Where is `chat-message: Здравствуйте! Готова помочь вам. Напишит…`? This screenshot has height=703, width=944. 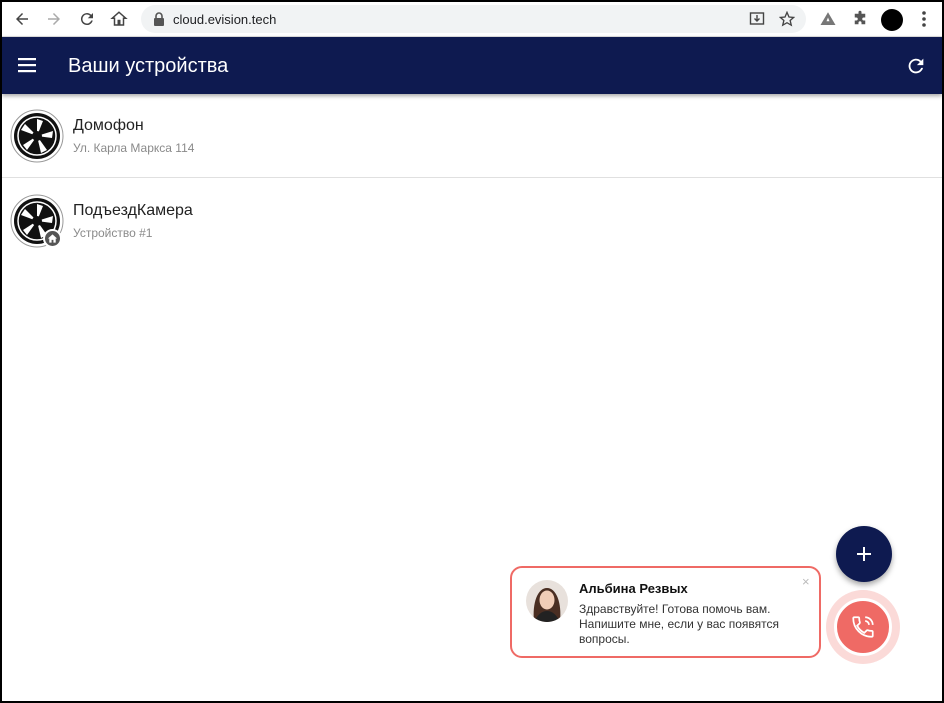
chat-message: Здравствуйте! Готова помочь вам. Напишит… is located at coordinates (679, 624).